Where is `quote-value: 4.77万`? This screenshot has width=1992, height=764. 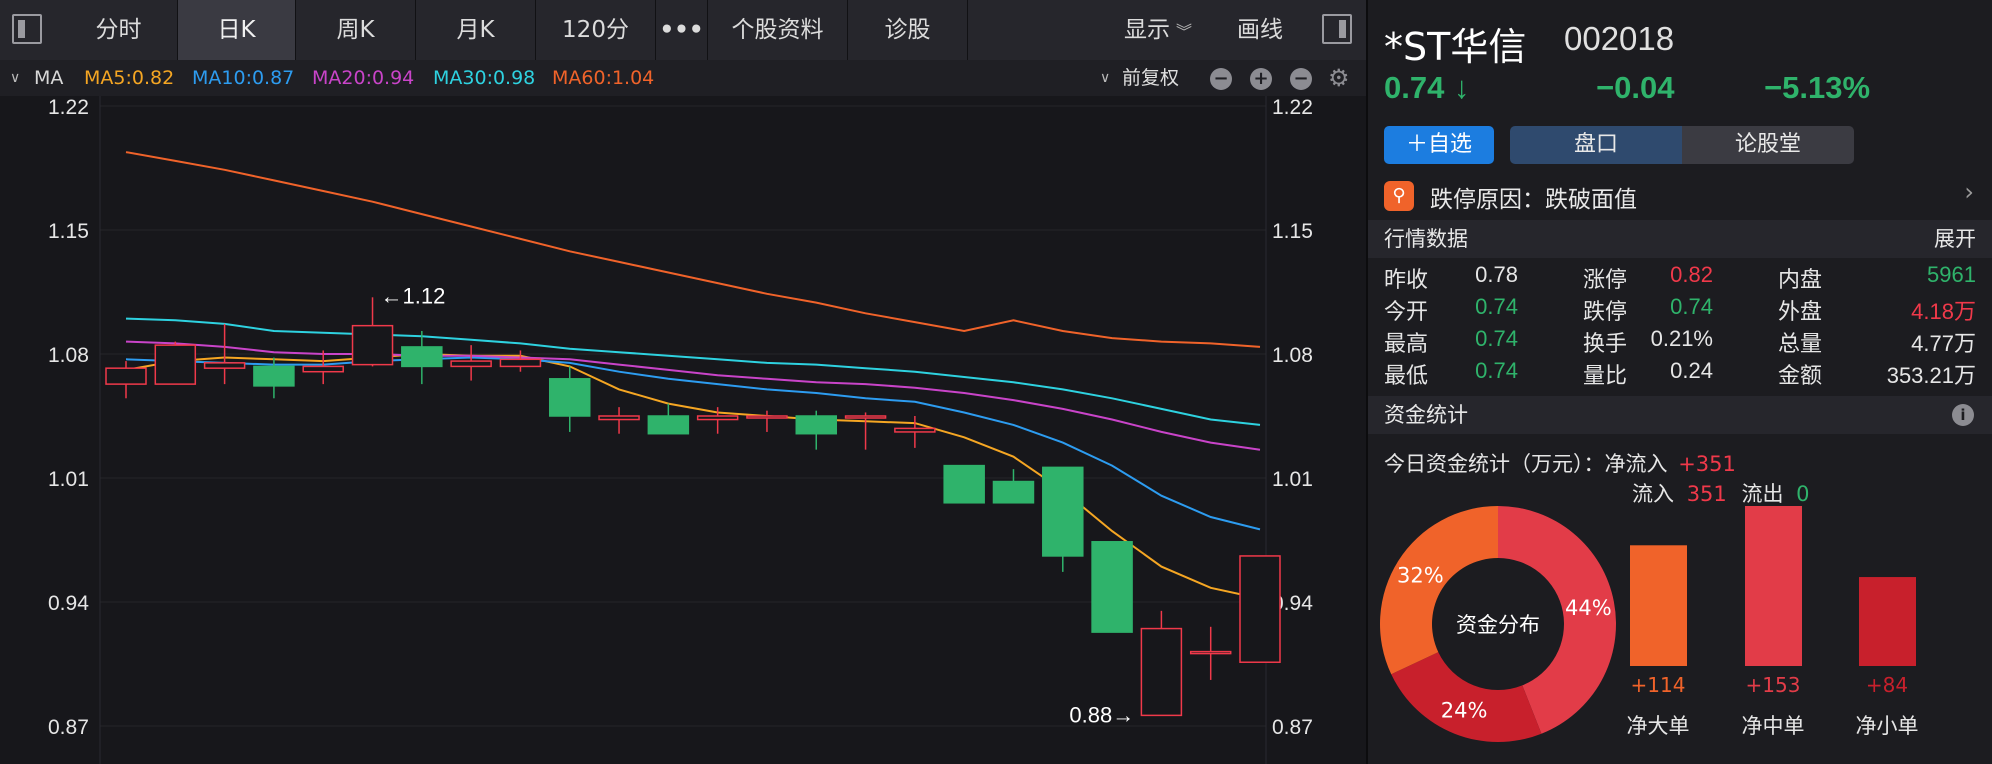 quote-value: 4.77万 is located at coordinates (1943, 343).